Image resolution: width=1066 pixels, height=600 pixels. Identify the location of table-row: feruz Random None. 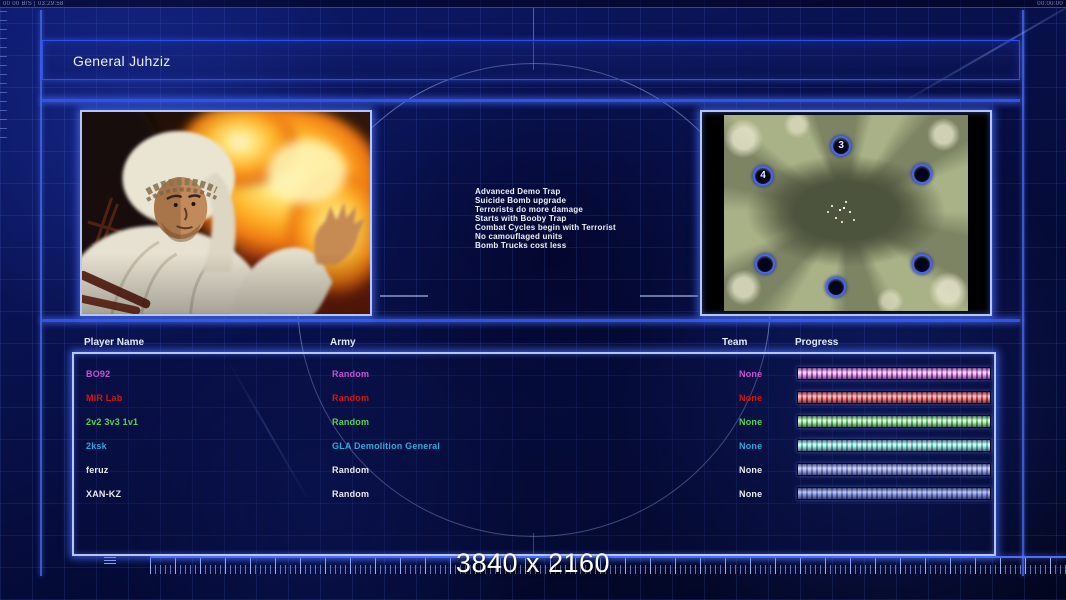
(534, 470).